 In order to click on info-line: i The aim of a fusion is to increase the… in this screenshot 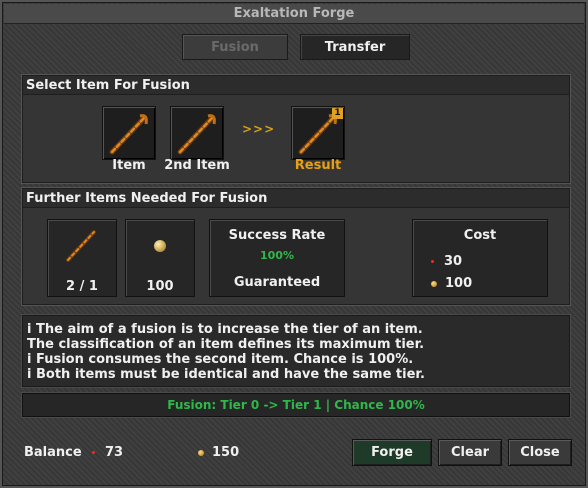, I will do `click(225, 329)`.